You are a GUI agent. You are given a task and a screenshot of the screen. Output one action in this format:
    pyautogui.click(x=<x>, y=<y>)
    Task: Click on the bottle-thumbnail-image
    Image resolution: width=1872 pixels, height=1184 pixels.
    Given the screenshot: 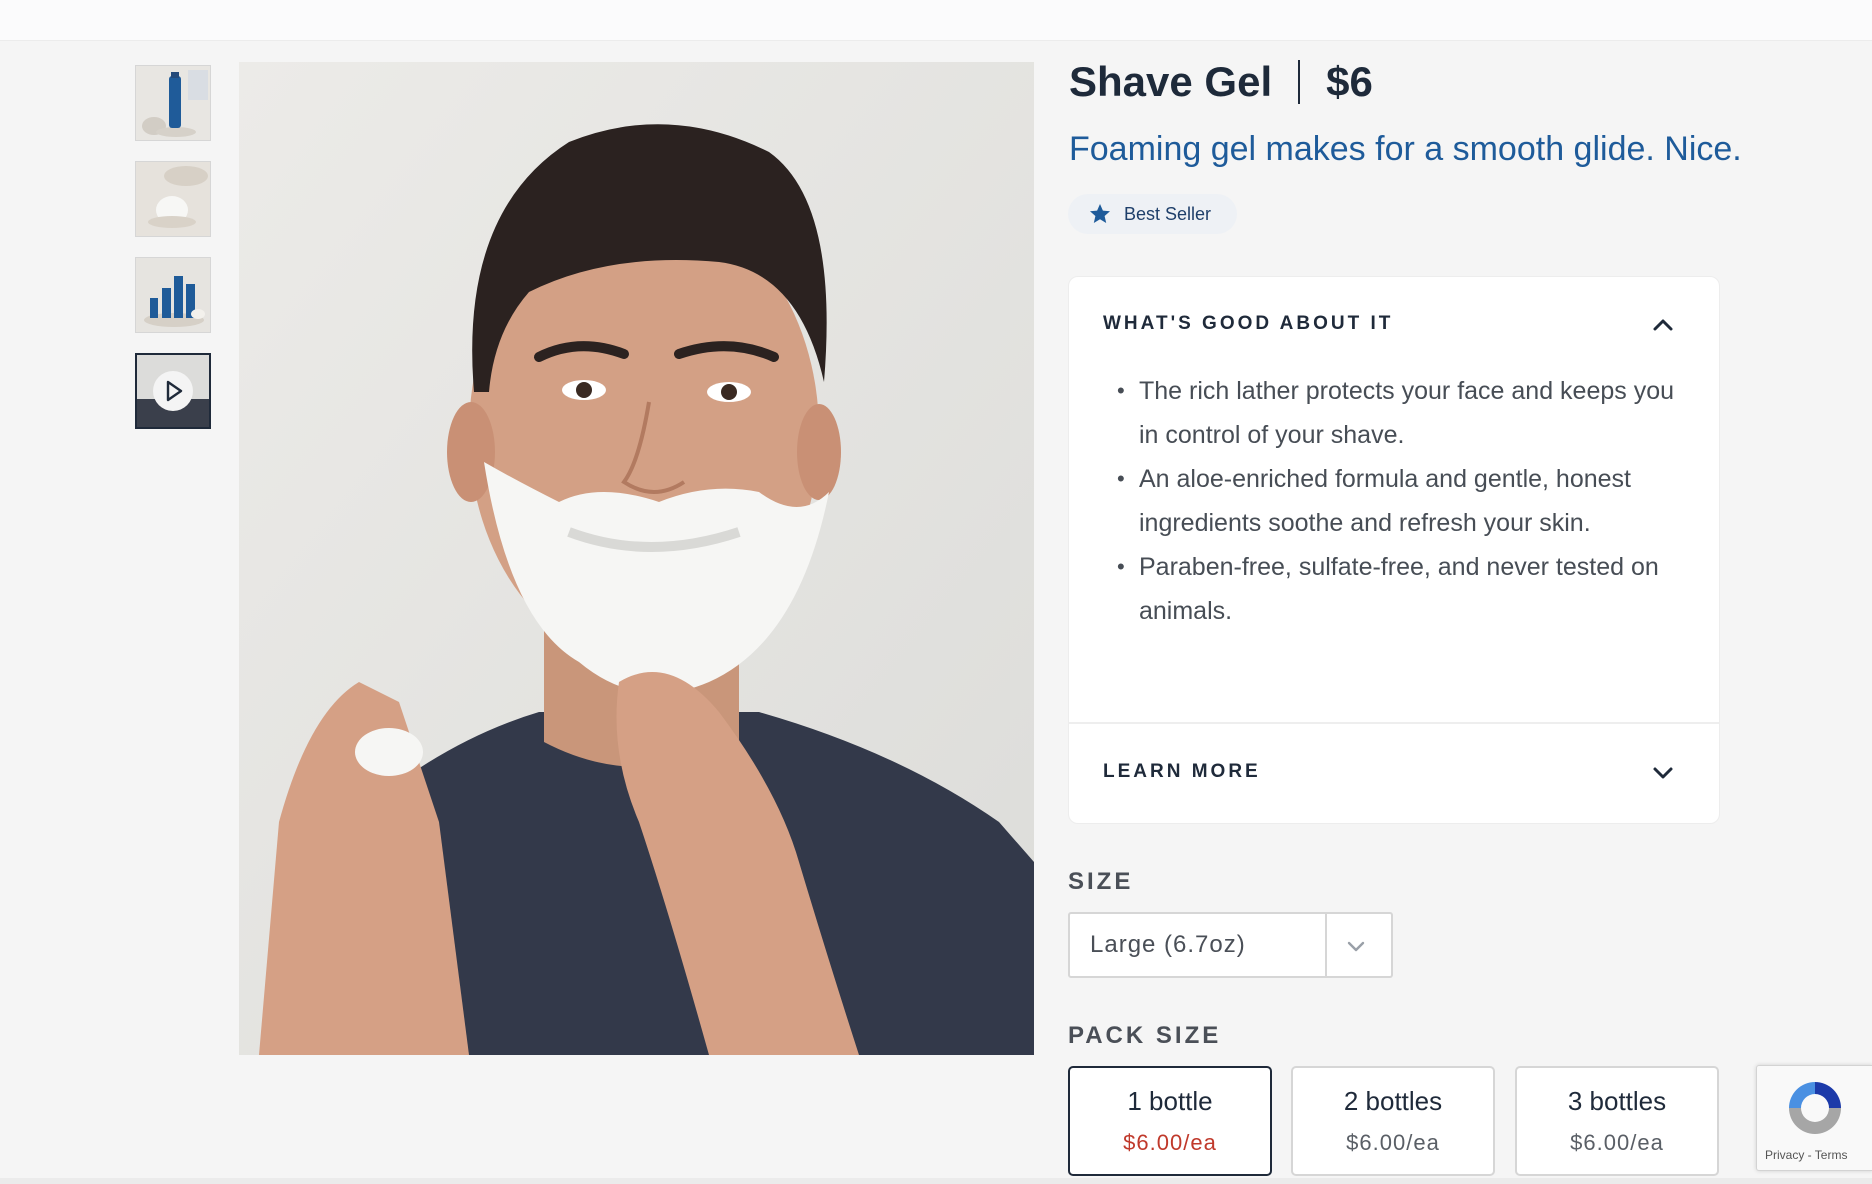 What is the action you would take?
    pyautogui.click(x=173, y=103)
    